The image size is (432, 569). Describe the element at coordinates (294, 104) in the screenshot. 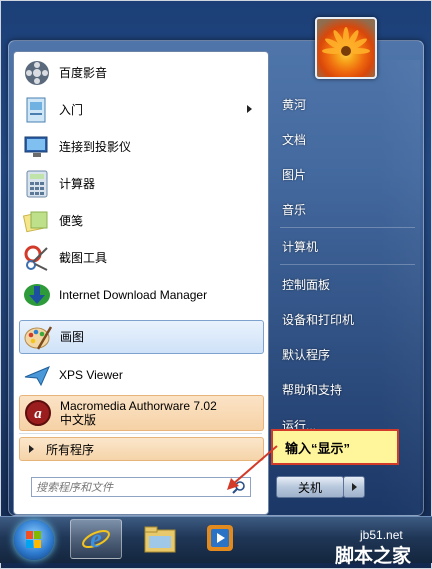

I see `place-user-folder: 黄河` at that location.